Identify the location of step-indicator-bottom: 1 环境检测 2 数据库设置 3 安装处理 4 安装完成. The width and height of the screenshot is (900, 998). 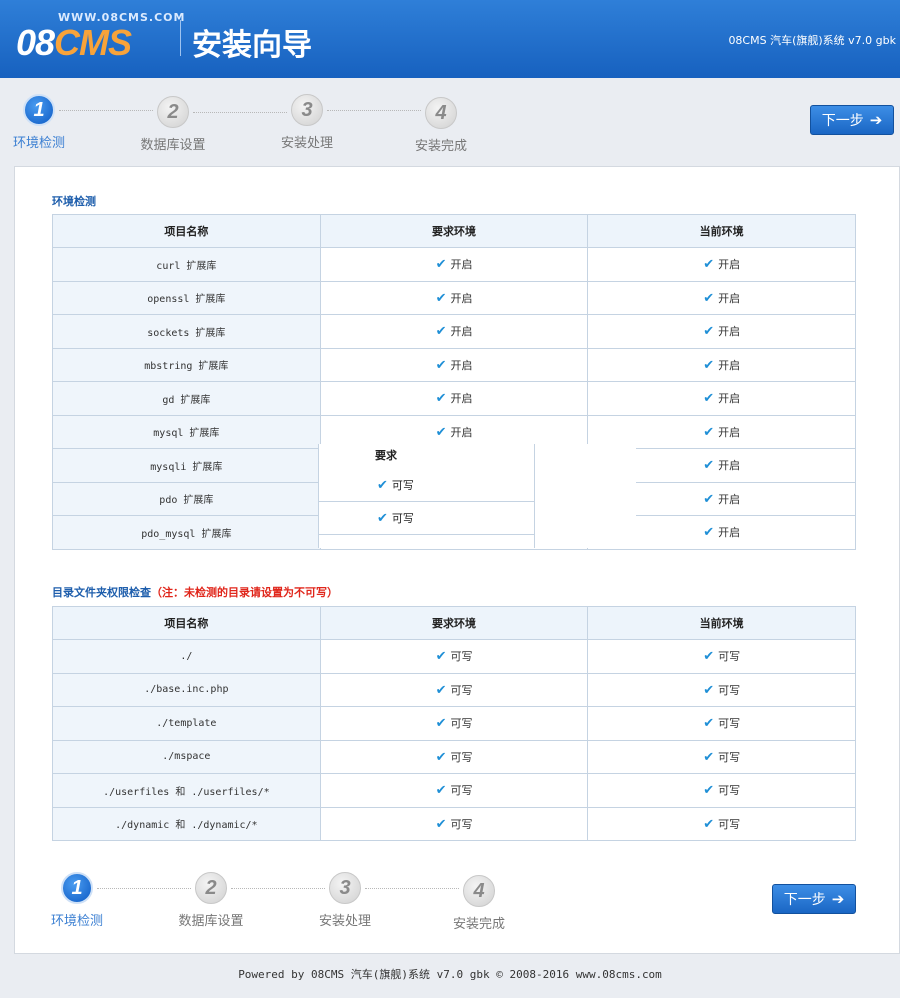
(278, 902).